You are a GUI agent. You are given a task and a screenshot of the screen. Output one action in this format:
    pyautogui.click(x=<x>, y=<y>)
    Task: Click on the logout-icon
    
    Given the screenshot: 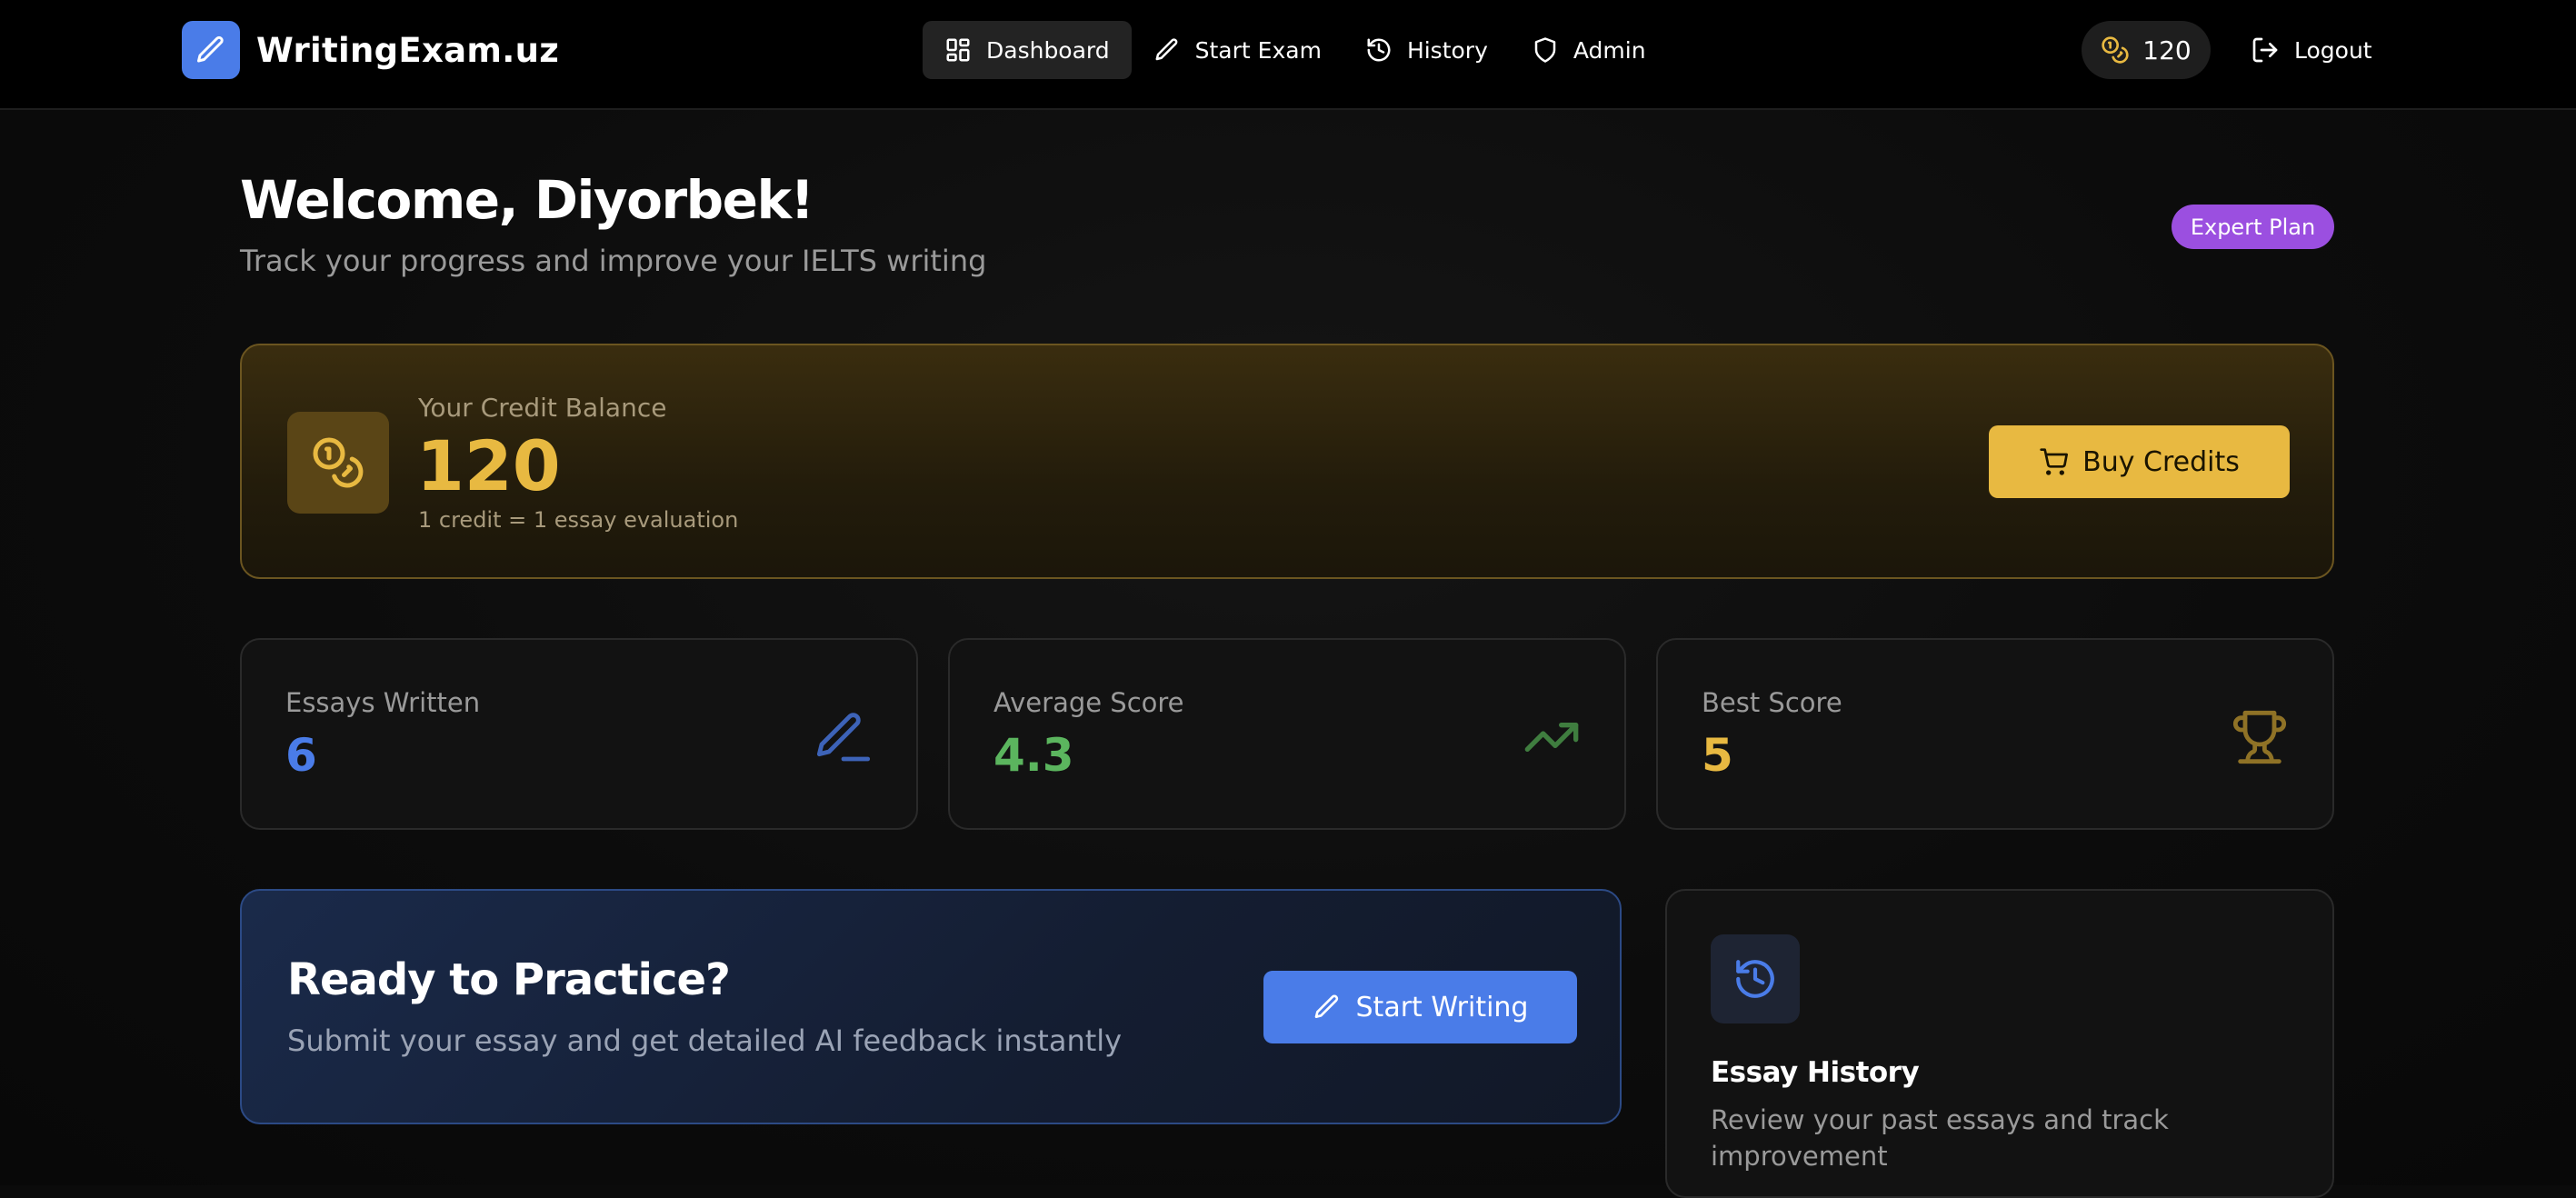 What is the action you would take?
    pyautogui.click(x=2265, y=50)
    